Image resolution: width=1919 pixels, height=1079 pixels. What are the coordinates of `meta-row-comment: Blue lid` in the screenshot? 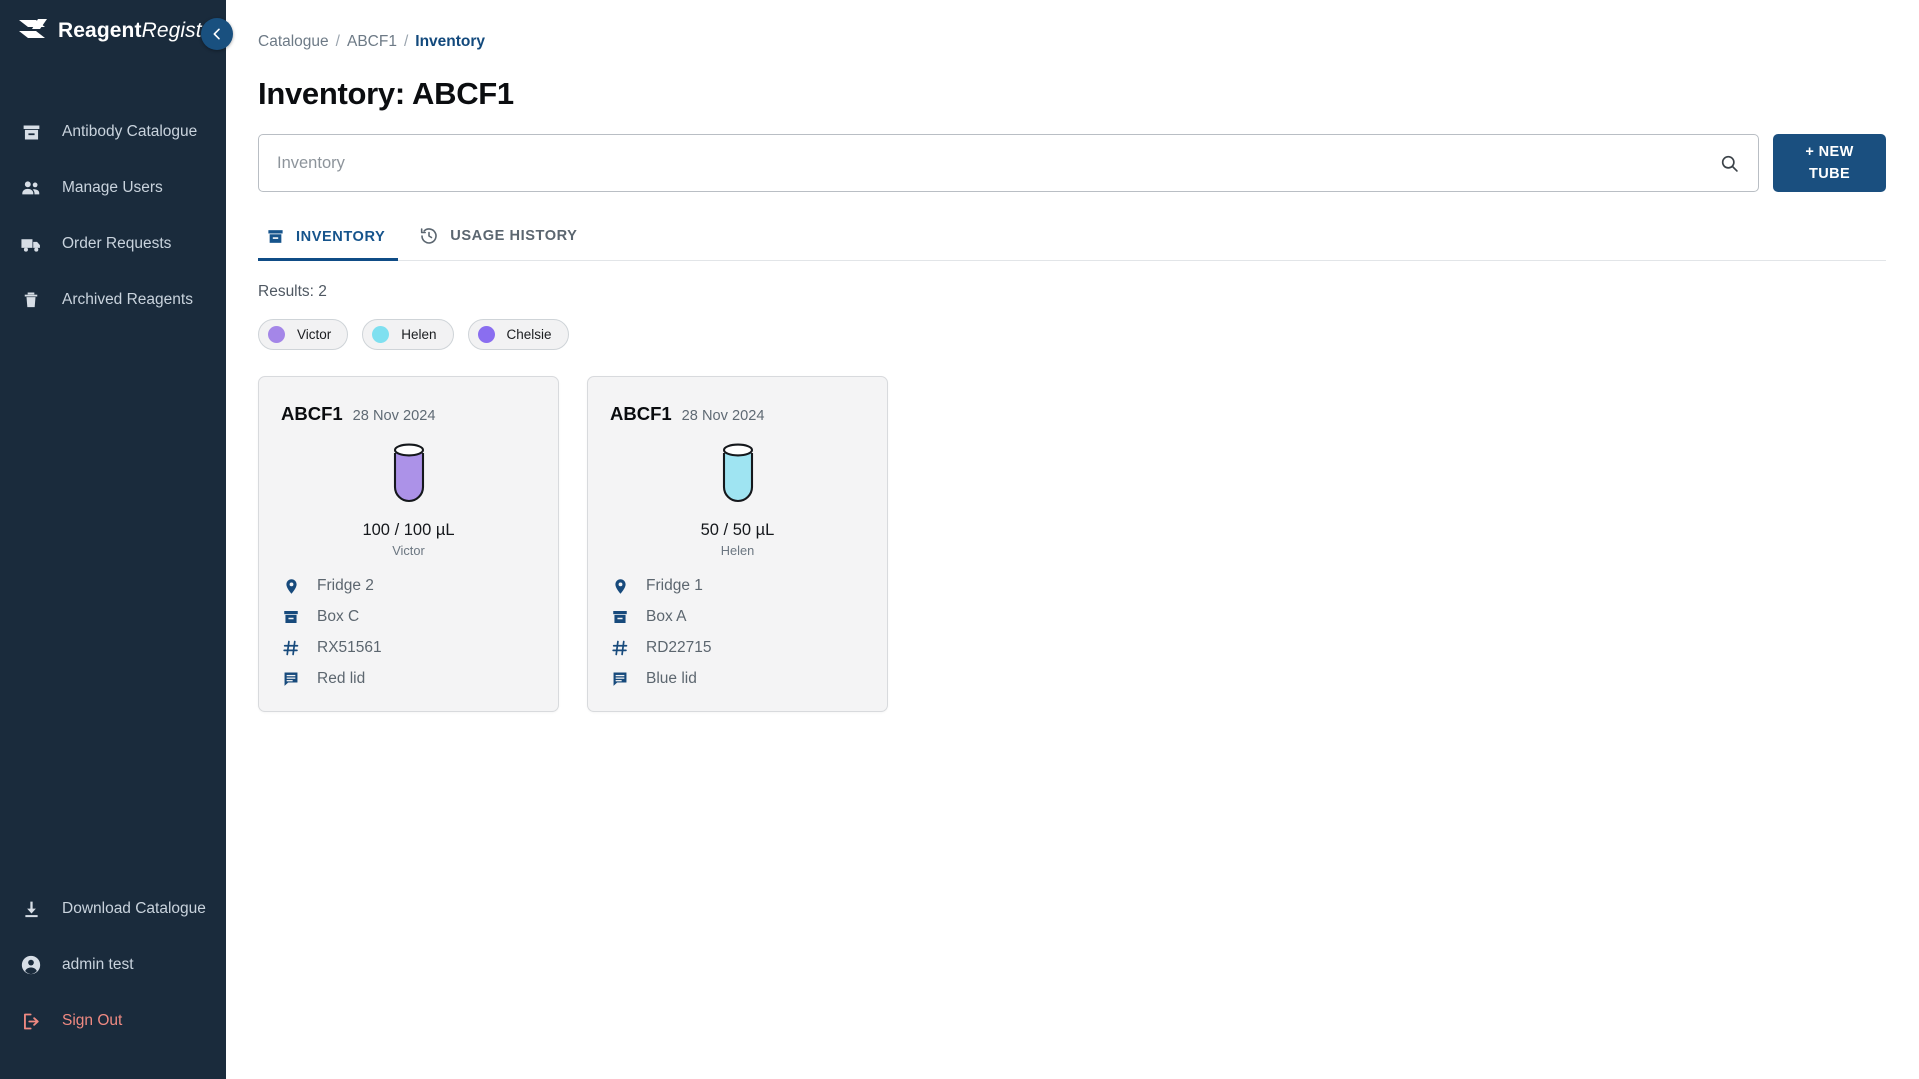 It's located at (737, 679).